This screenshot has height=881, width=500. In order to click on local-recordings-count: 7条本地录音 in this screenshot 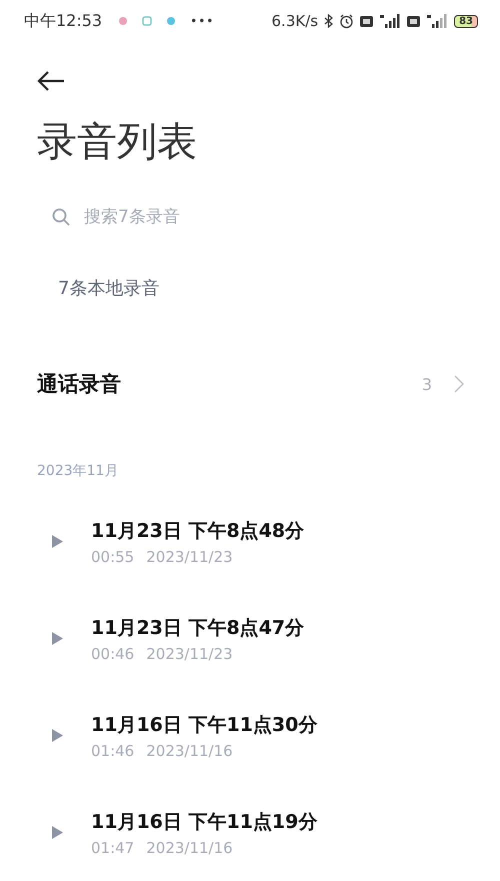, I will do `click(109, 288)`.